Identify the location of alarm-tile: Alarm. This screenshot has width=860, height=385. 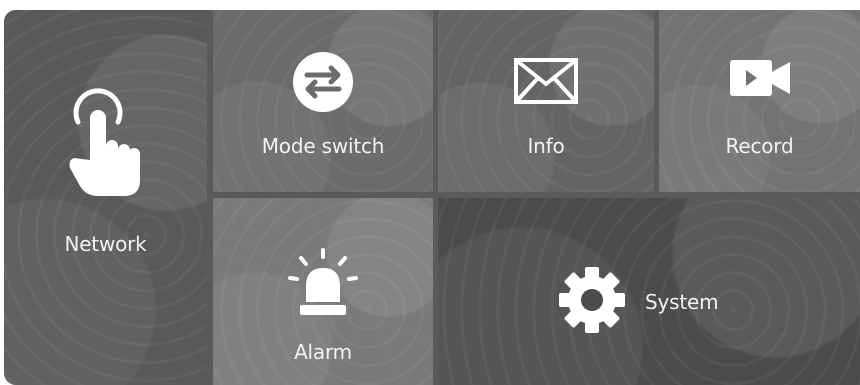
(323, 291).